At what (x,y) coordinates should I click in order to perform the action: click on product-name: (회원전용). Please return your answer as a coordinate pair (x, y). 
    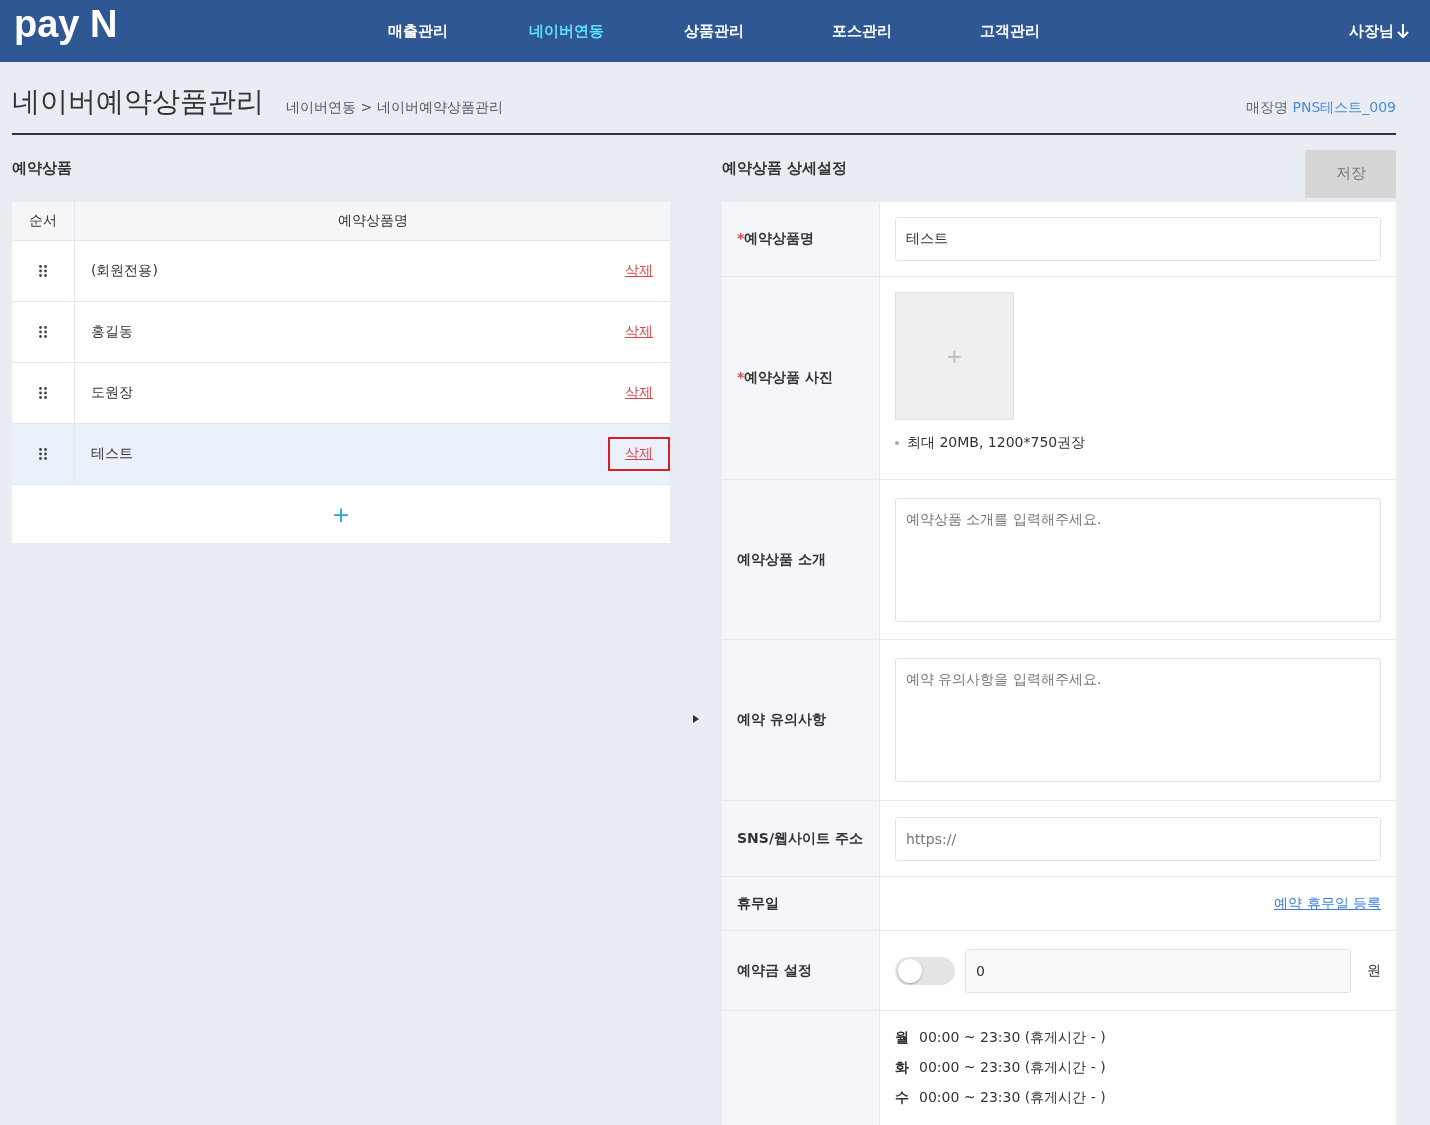
    Looking at the image, I should click on (124, 271).